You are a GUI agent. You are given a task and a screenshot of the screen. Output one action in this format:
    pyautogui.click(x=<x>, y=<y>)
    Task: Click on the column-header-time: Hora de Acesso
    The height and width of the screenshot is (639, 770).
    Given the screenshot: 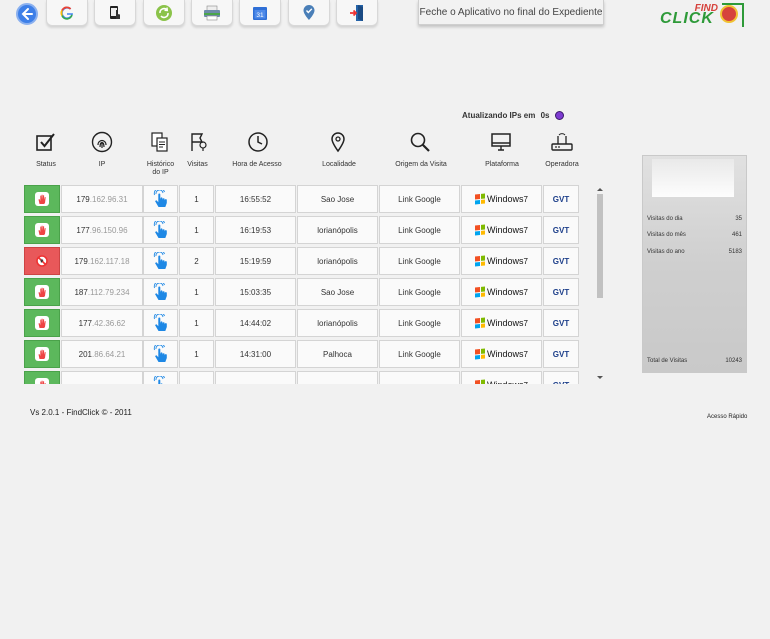 What is the action you would take?
    pyautogui.click(x=257, y=164)
    